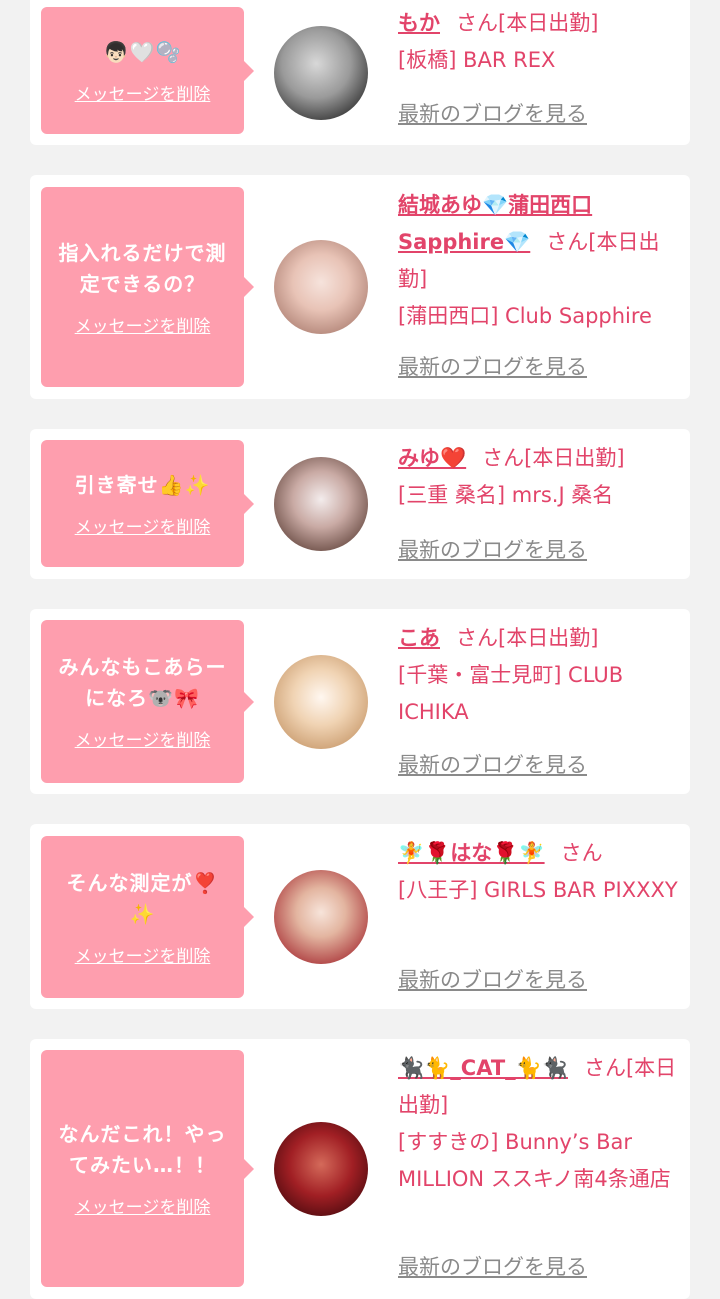 This screenshot has height=1299, width=720. Describe the element at coordinates (581, 853) in the screenshot. I see `cast-status: さん` at that location.